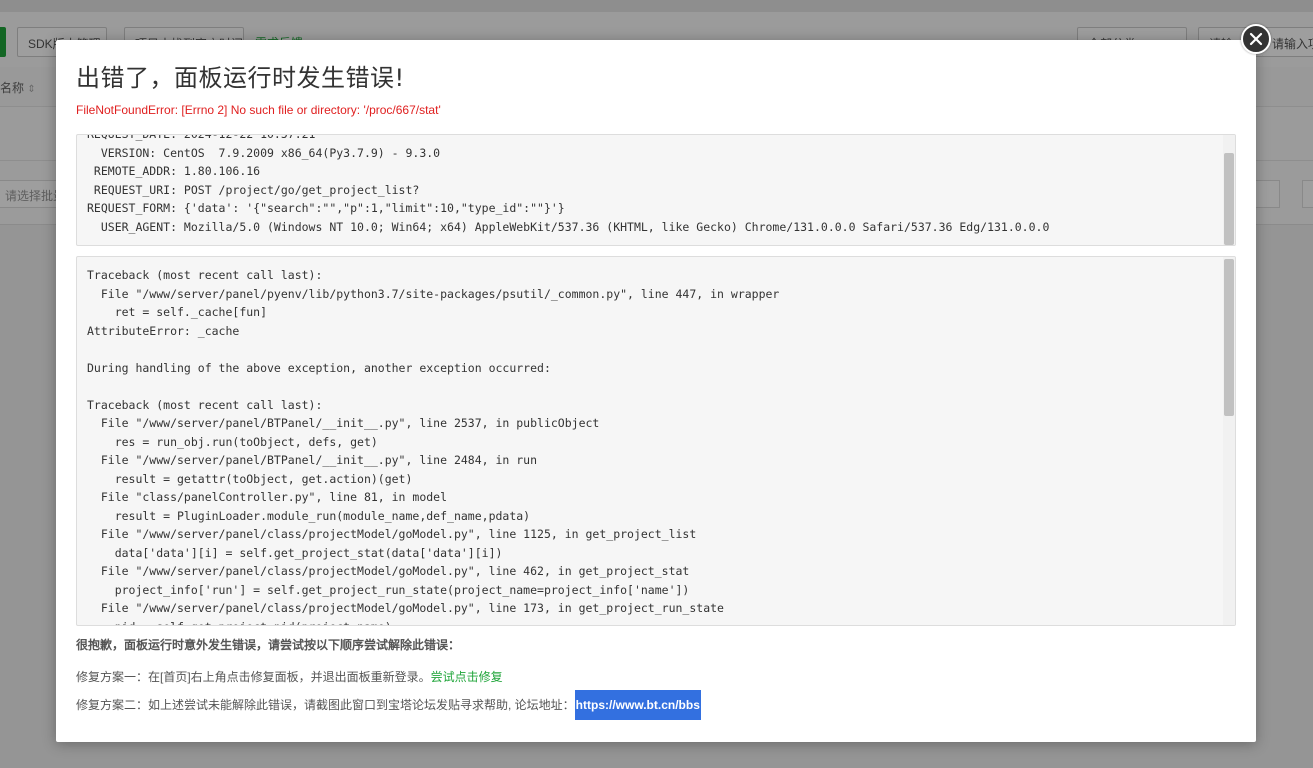 Image resolution: width=1313 pixels, height=768 pixels. What do you see at coordinates (253, 677) in the screenshot?
I see `fix-option-1-text: 修复方案一：在[首页]右上角点击修复面板，并退出面板重新登录。` at bounding box center [253, 677].